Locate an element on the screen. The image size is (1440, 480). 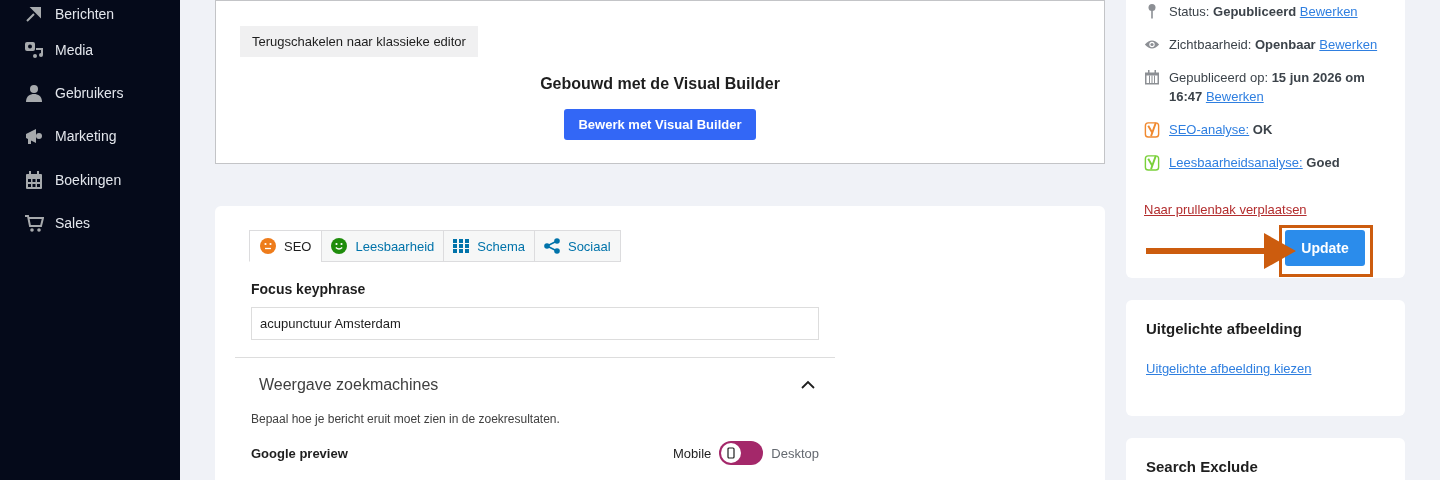
sidebar-item: Marketing is located at coordinates (90, 136).